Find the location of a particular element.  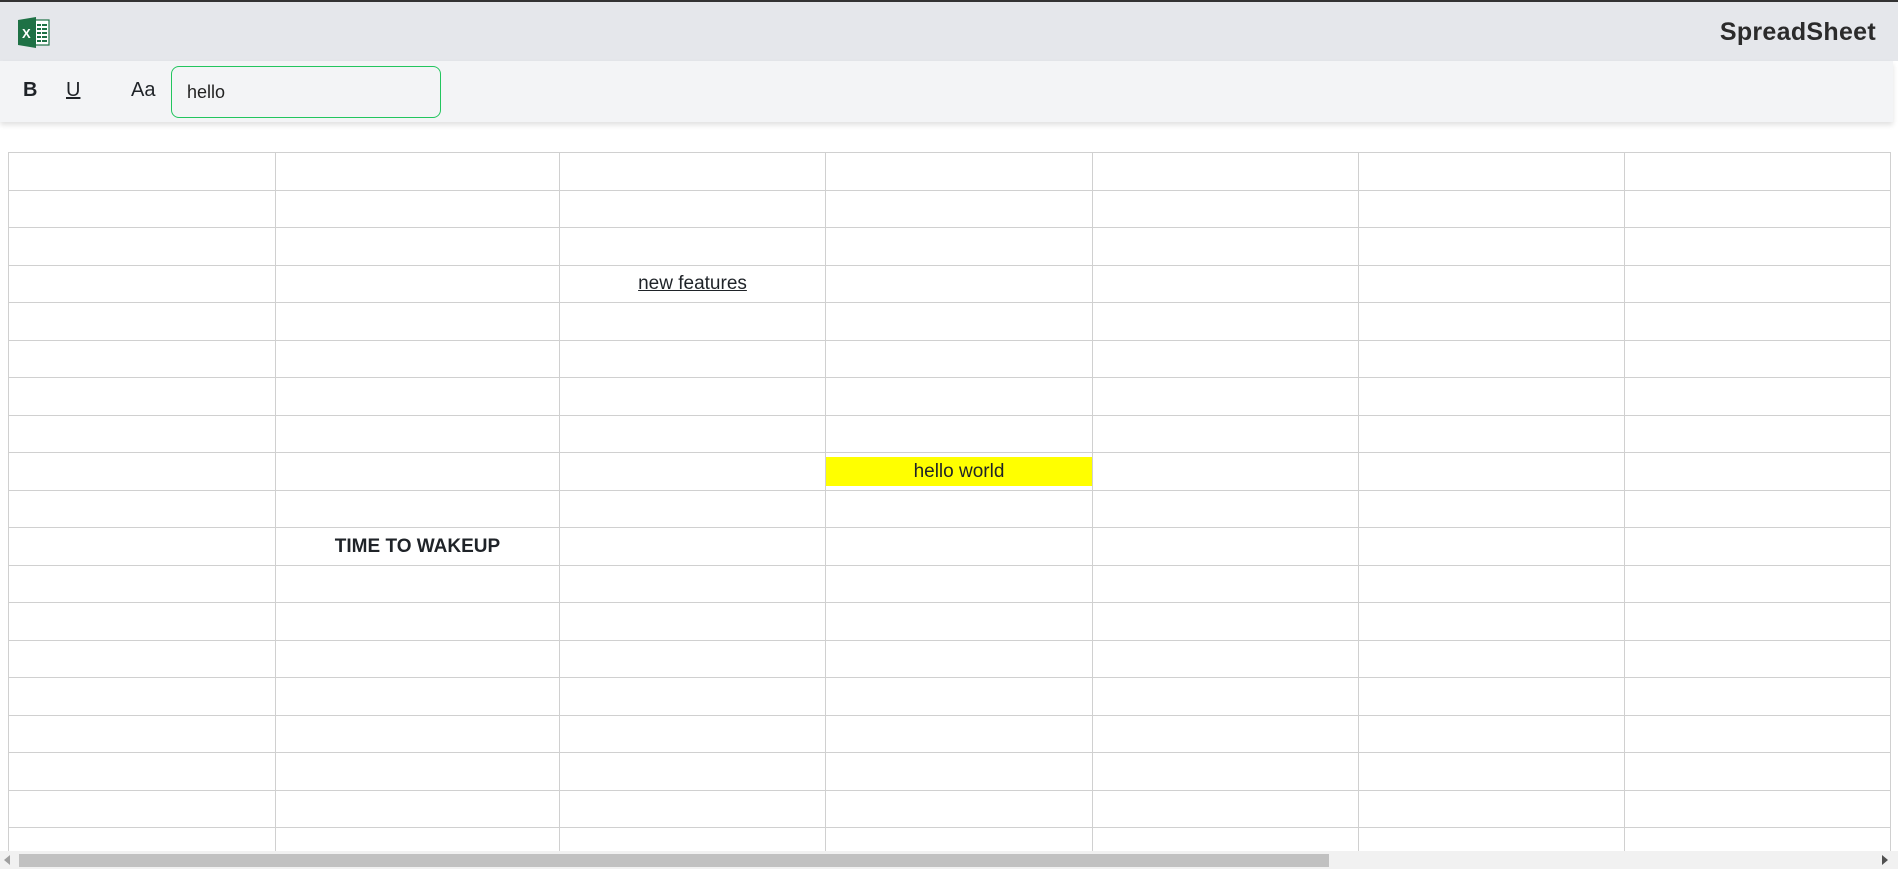

scrollbar-thumb is located at coordinates (674, 860).